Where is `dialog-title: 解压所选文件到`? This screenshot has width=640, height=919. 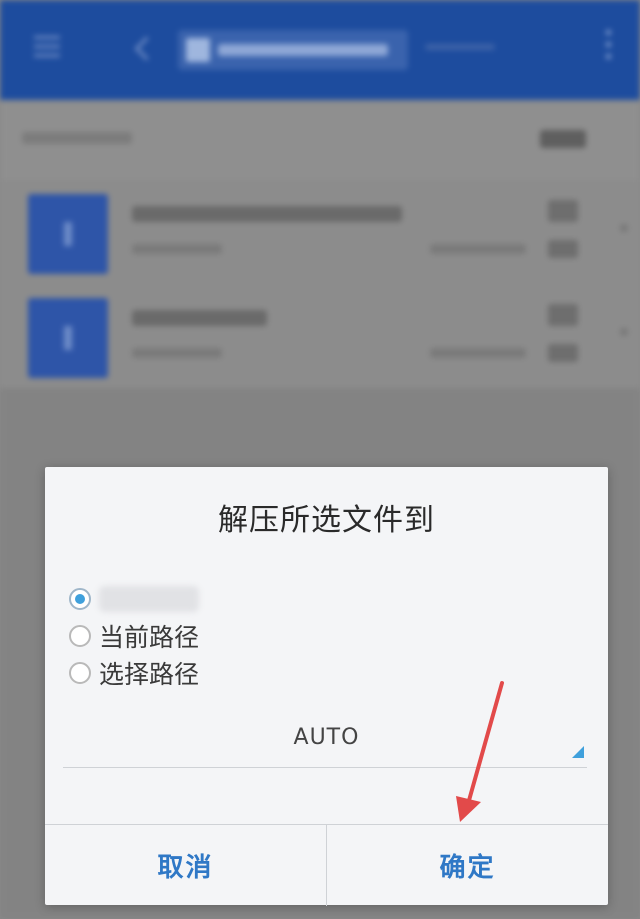
dialog-title: 解压所选文件到 is located at coordinates (326, 520).